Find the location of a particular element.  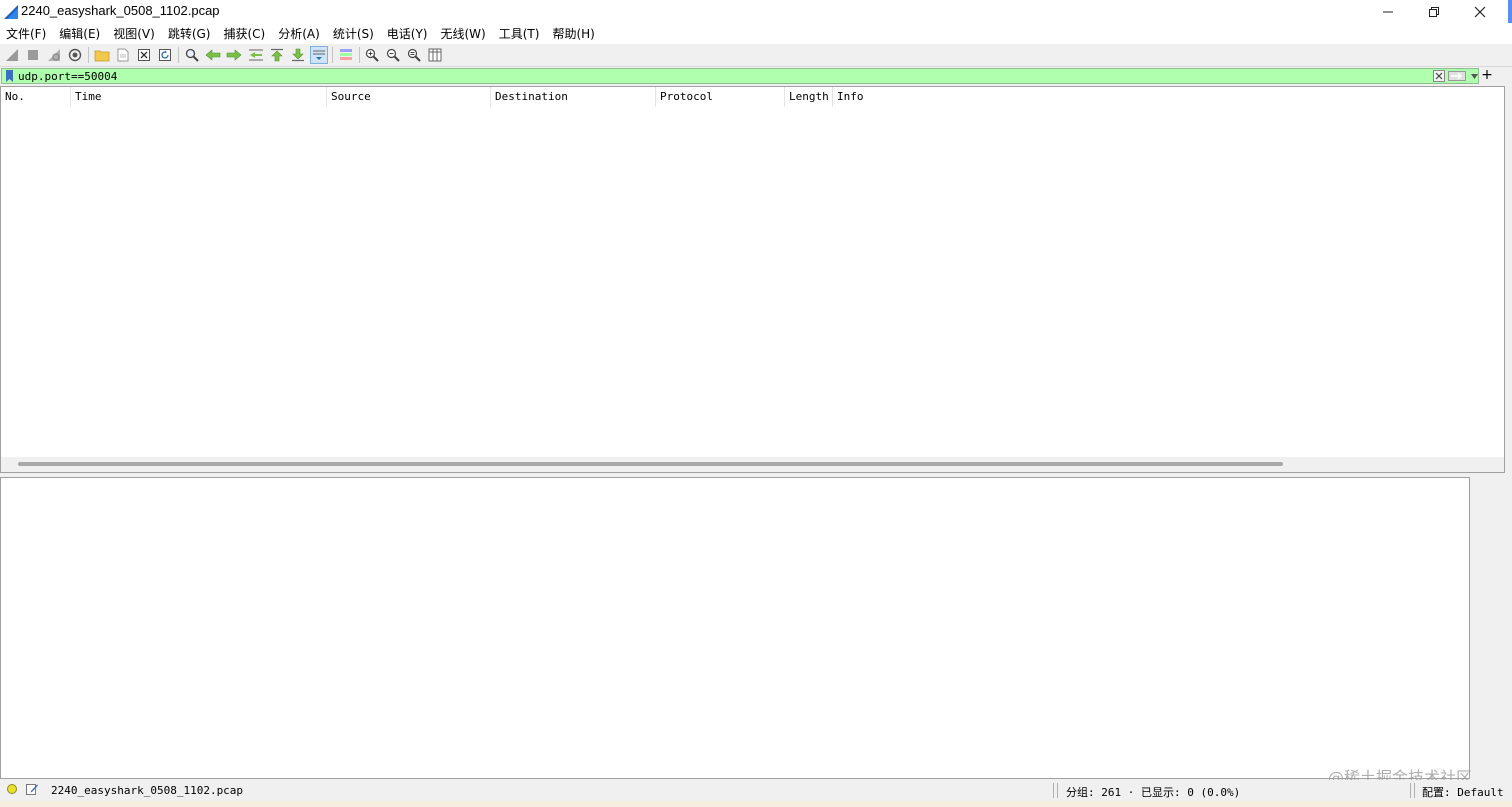

find-packet-button is located at coordinates (192, 55).